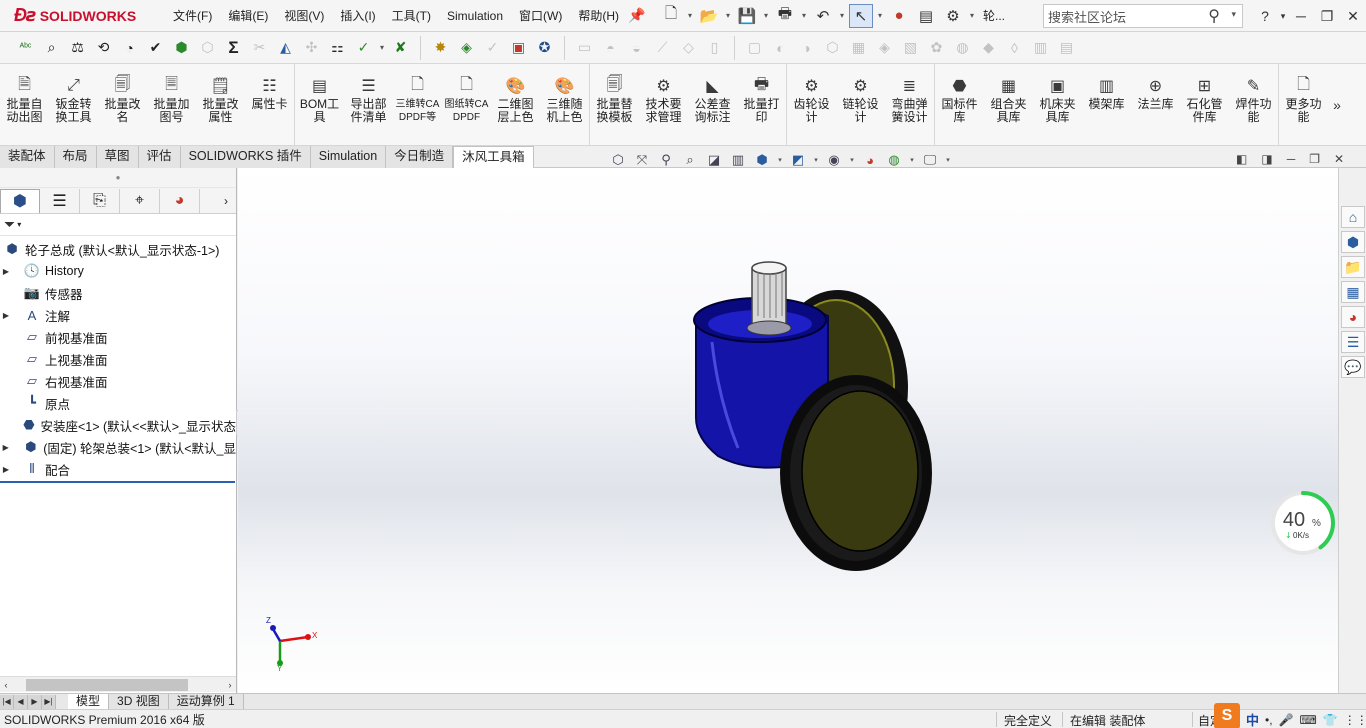 The height and width of the screenshot is (728, 1366). I want to click on 3d-to-cadpdf-button: 🗋 三维转CADPDF等, so click(417, 105).